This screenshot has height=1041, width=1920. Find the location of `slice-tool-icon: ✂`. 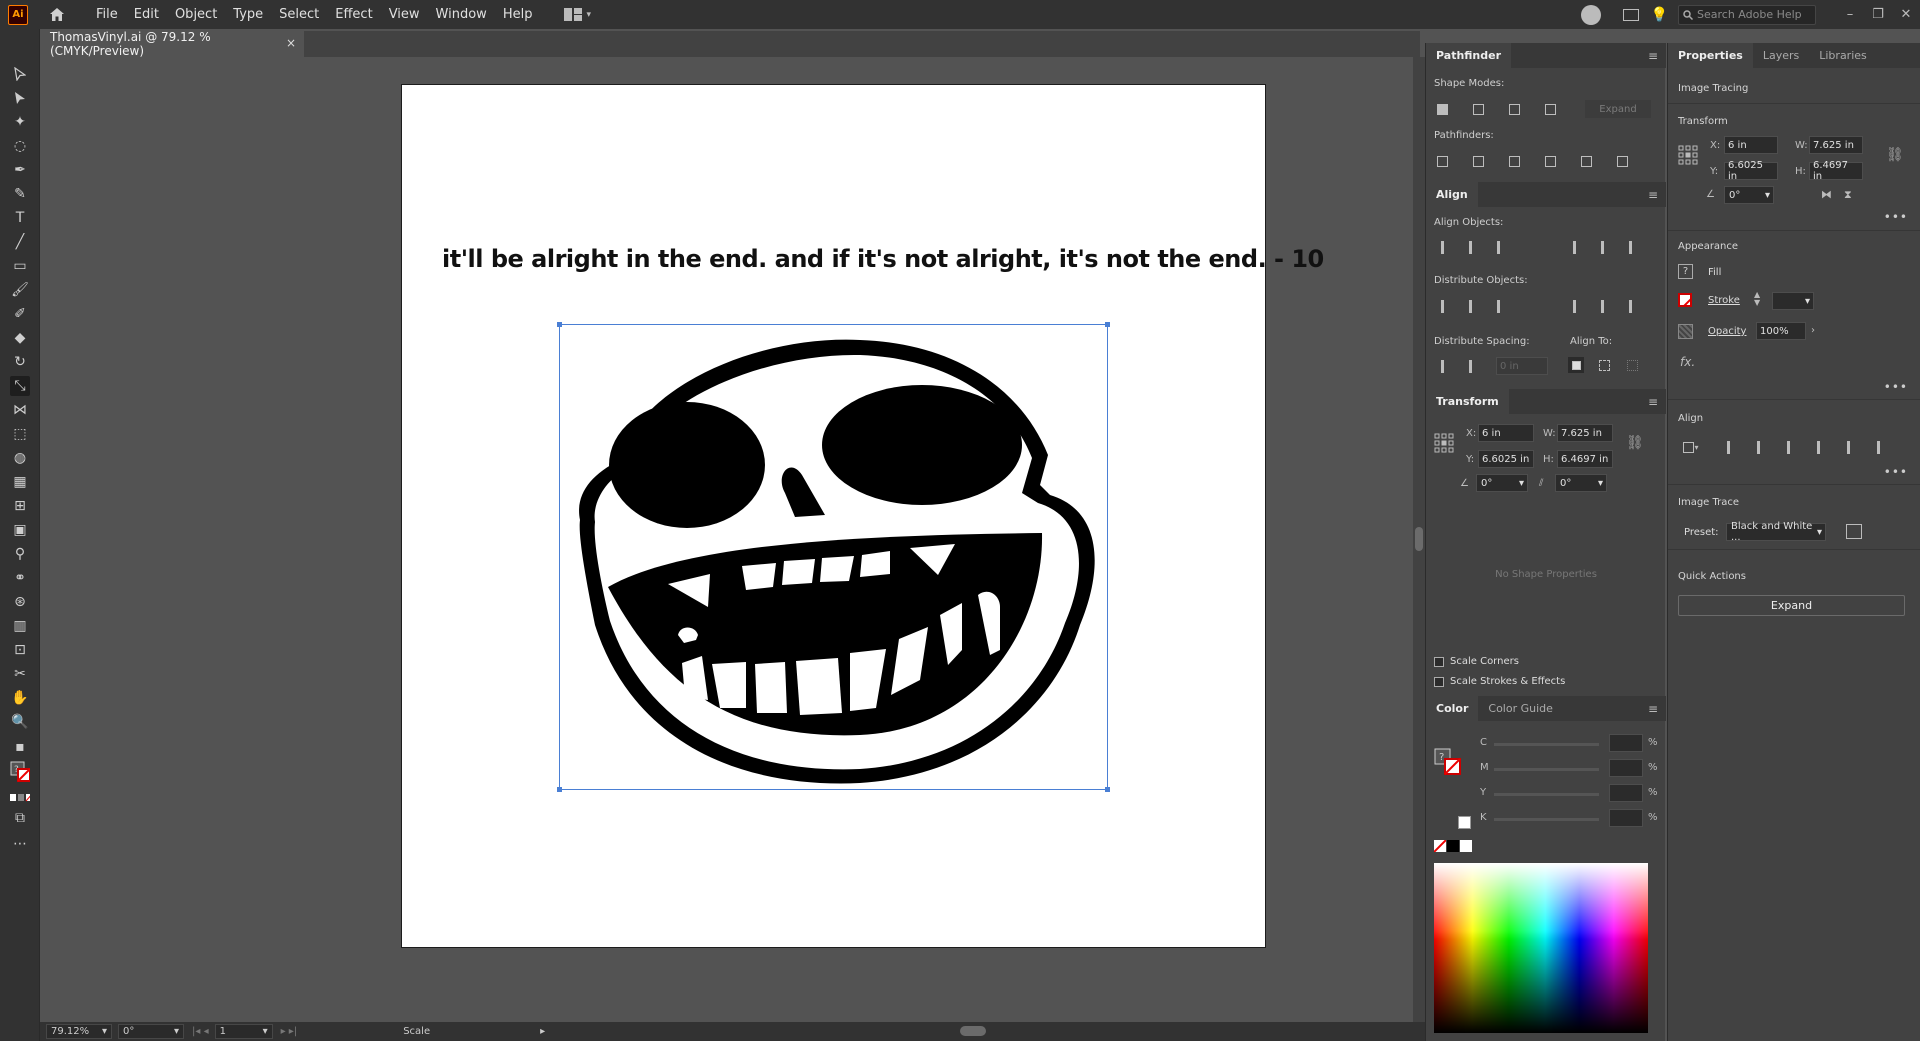

slice-tool-icon: ✂ is located at coordinates (20, 674).